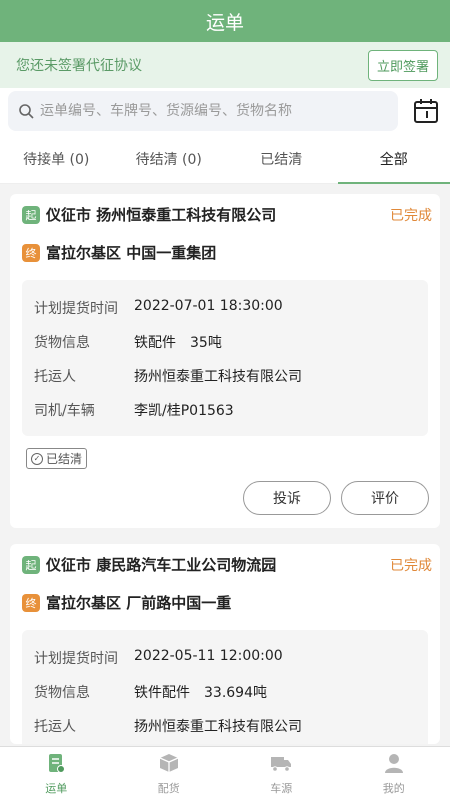 The image size is (450, 800). What do you see at coordinates (79, 66) in the screenshot?
I see `notice-text: 您还未签署代征协议` at bounding box center [79, 66].